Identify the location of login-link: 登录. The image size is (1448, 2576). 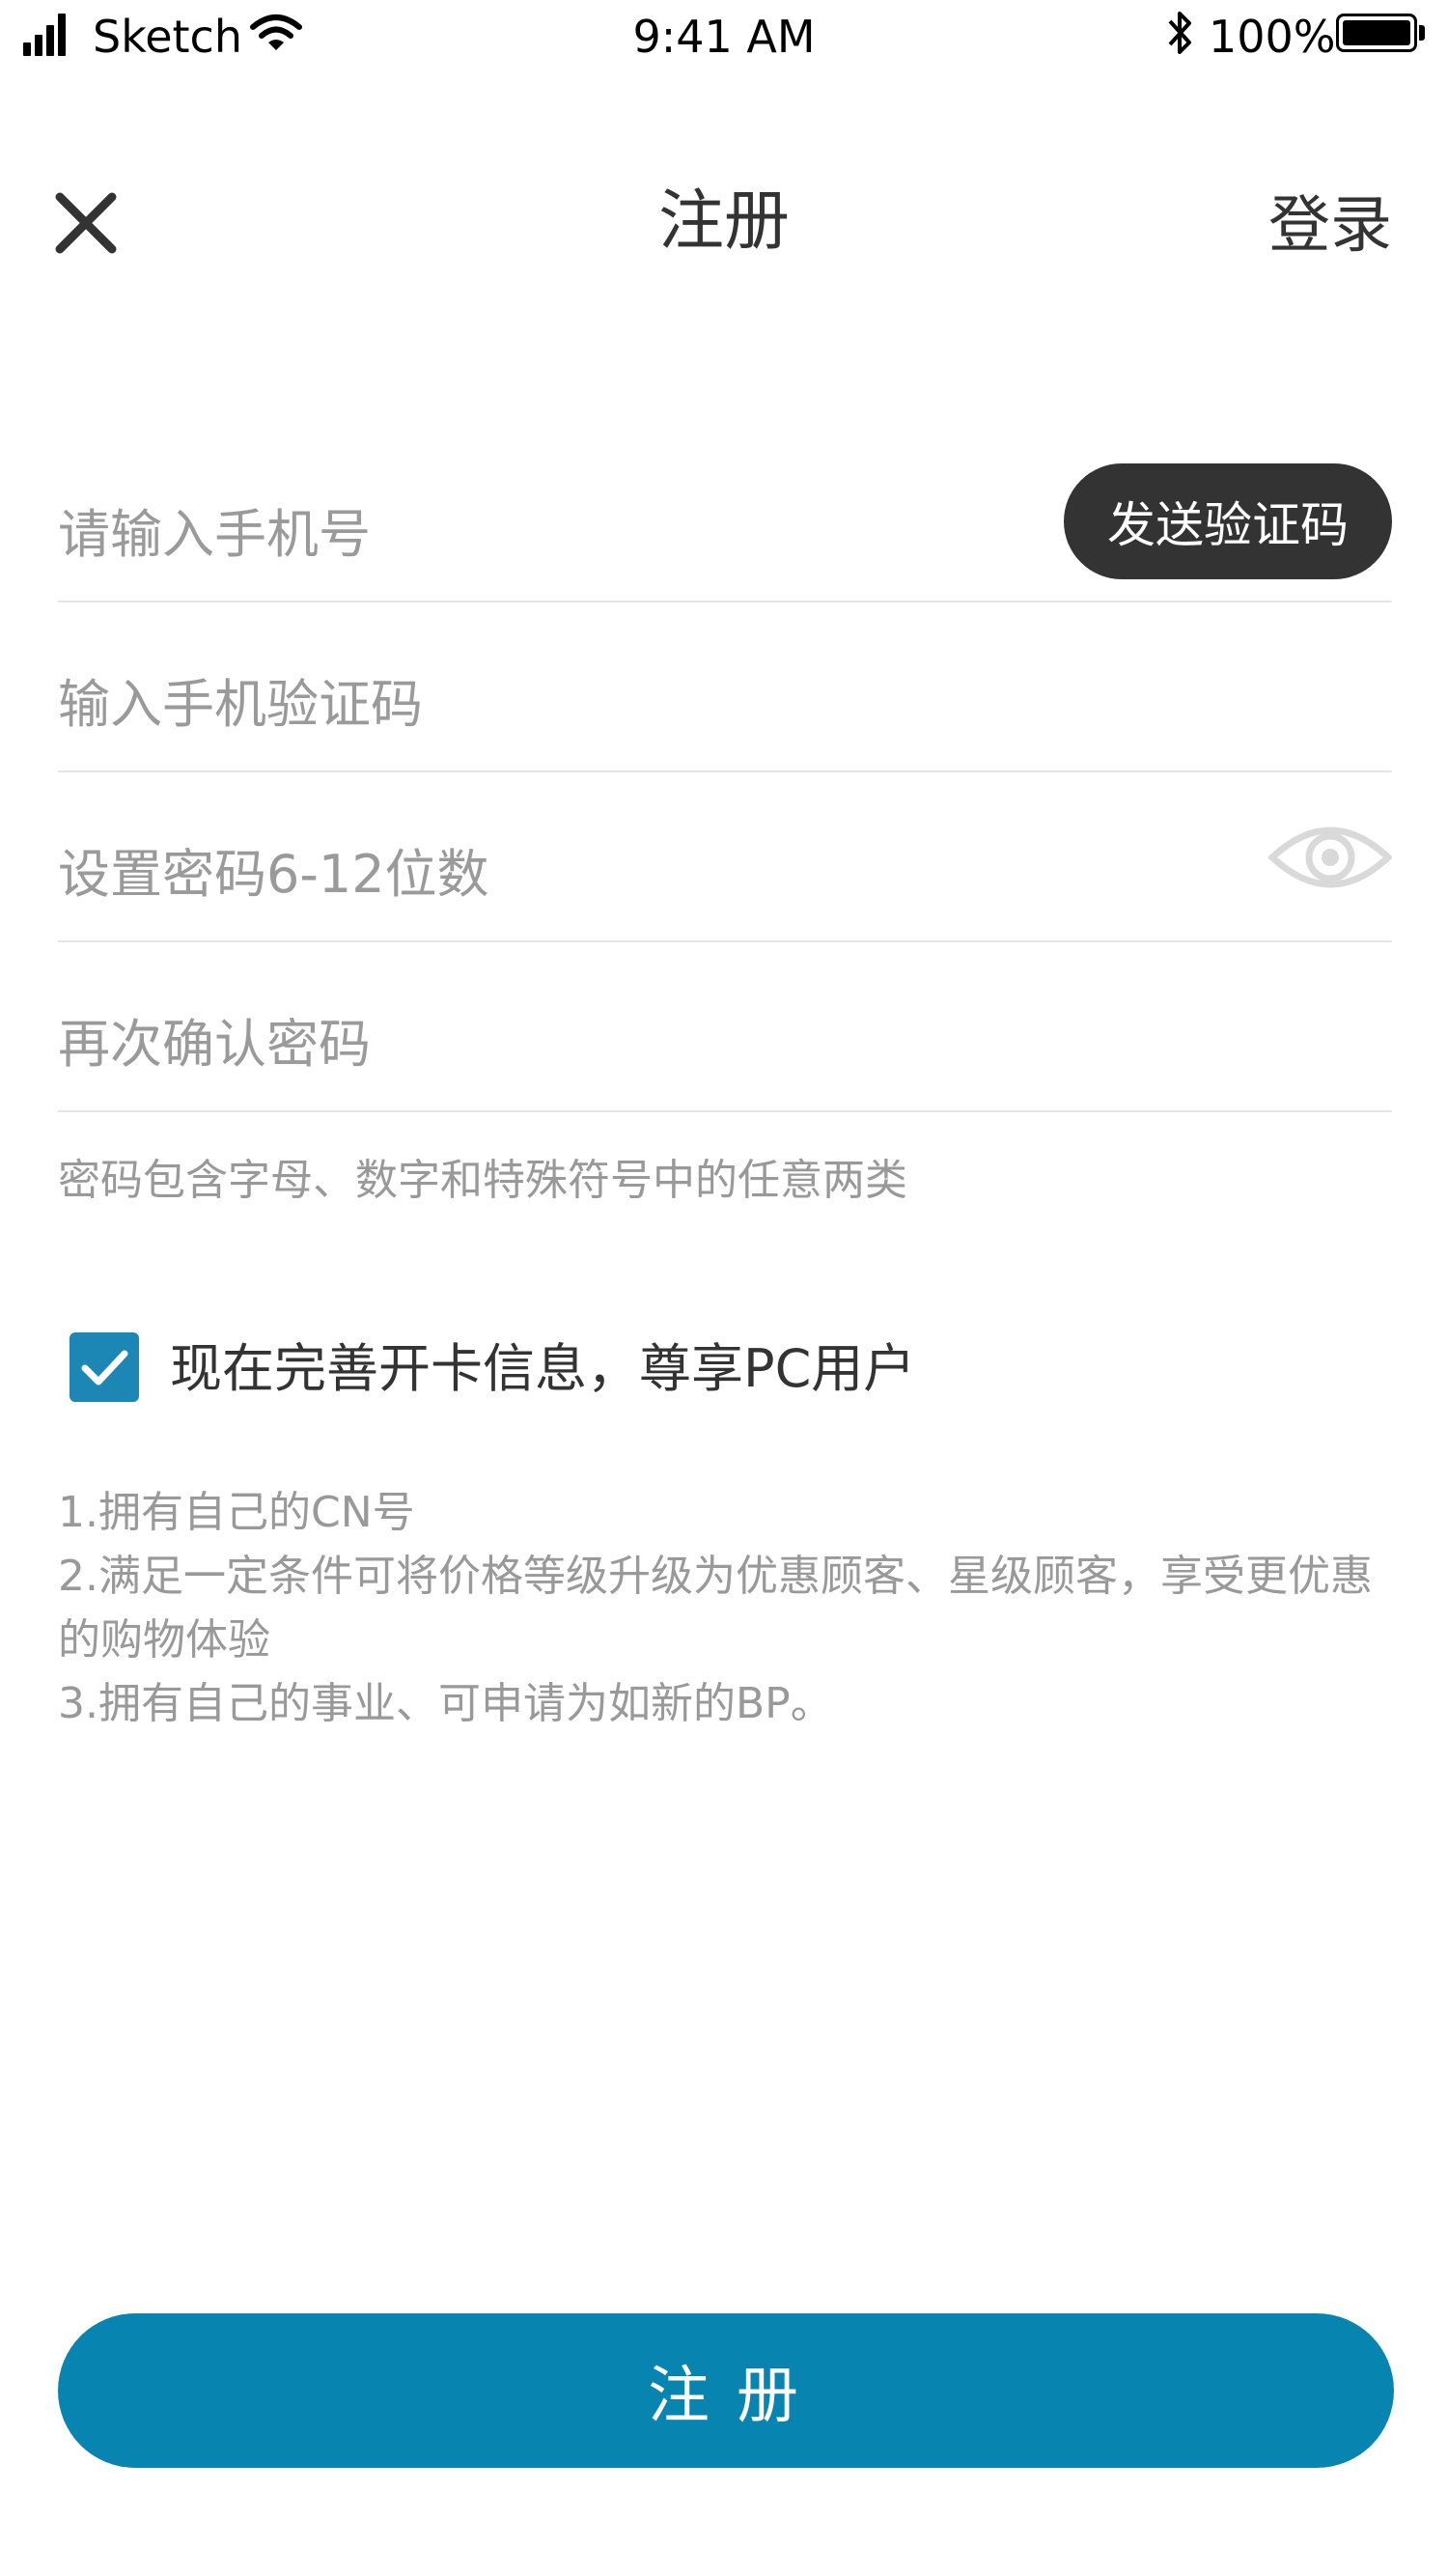
(1330, 226).